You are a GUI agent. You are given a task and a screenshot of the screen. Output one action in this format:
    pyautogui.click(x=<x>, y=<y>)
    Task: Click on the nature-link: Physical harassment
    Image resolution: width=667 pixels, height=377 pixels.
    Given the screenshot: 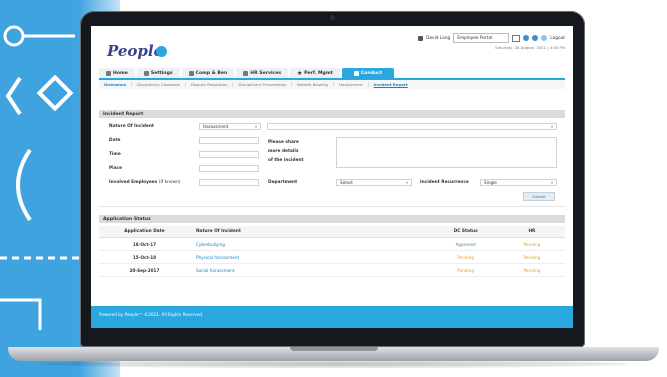 What is the action you would take?
    pyautogui.click(x=311, y=257)
    